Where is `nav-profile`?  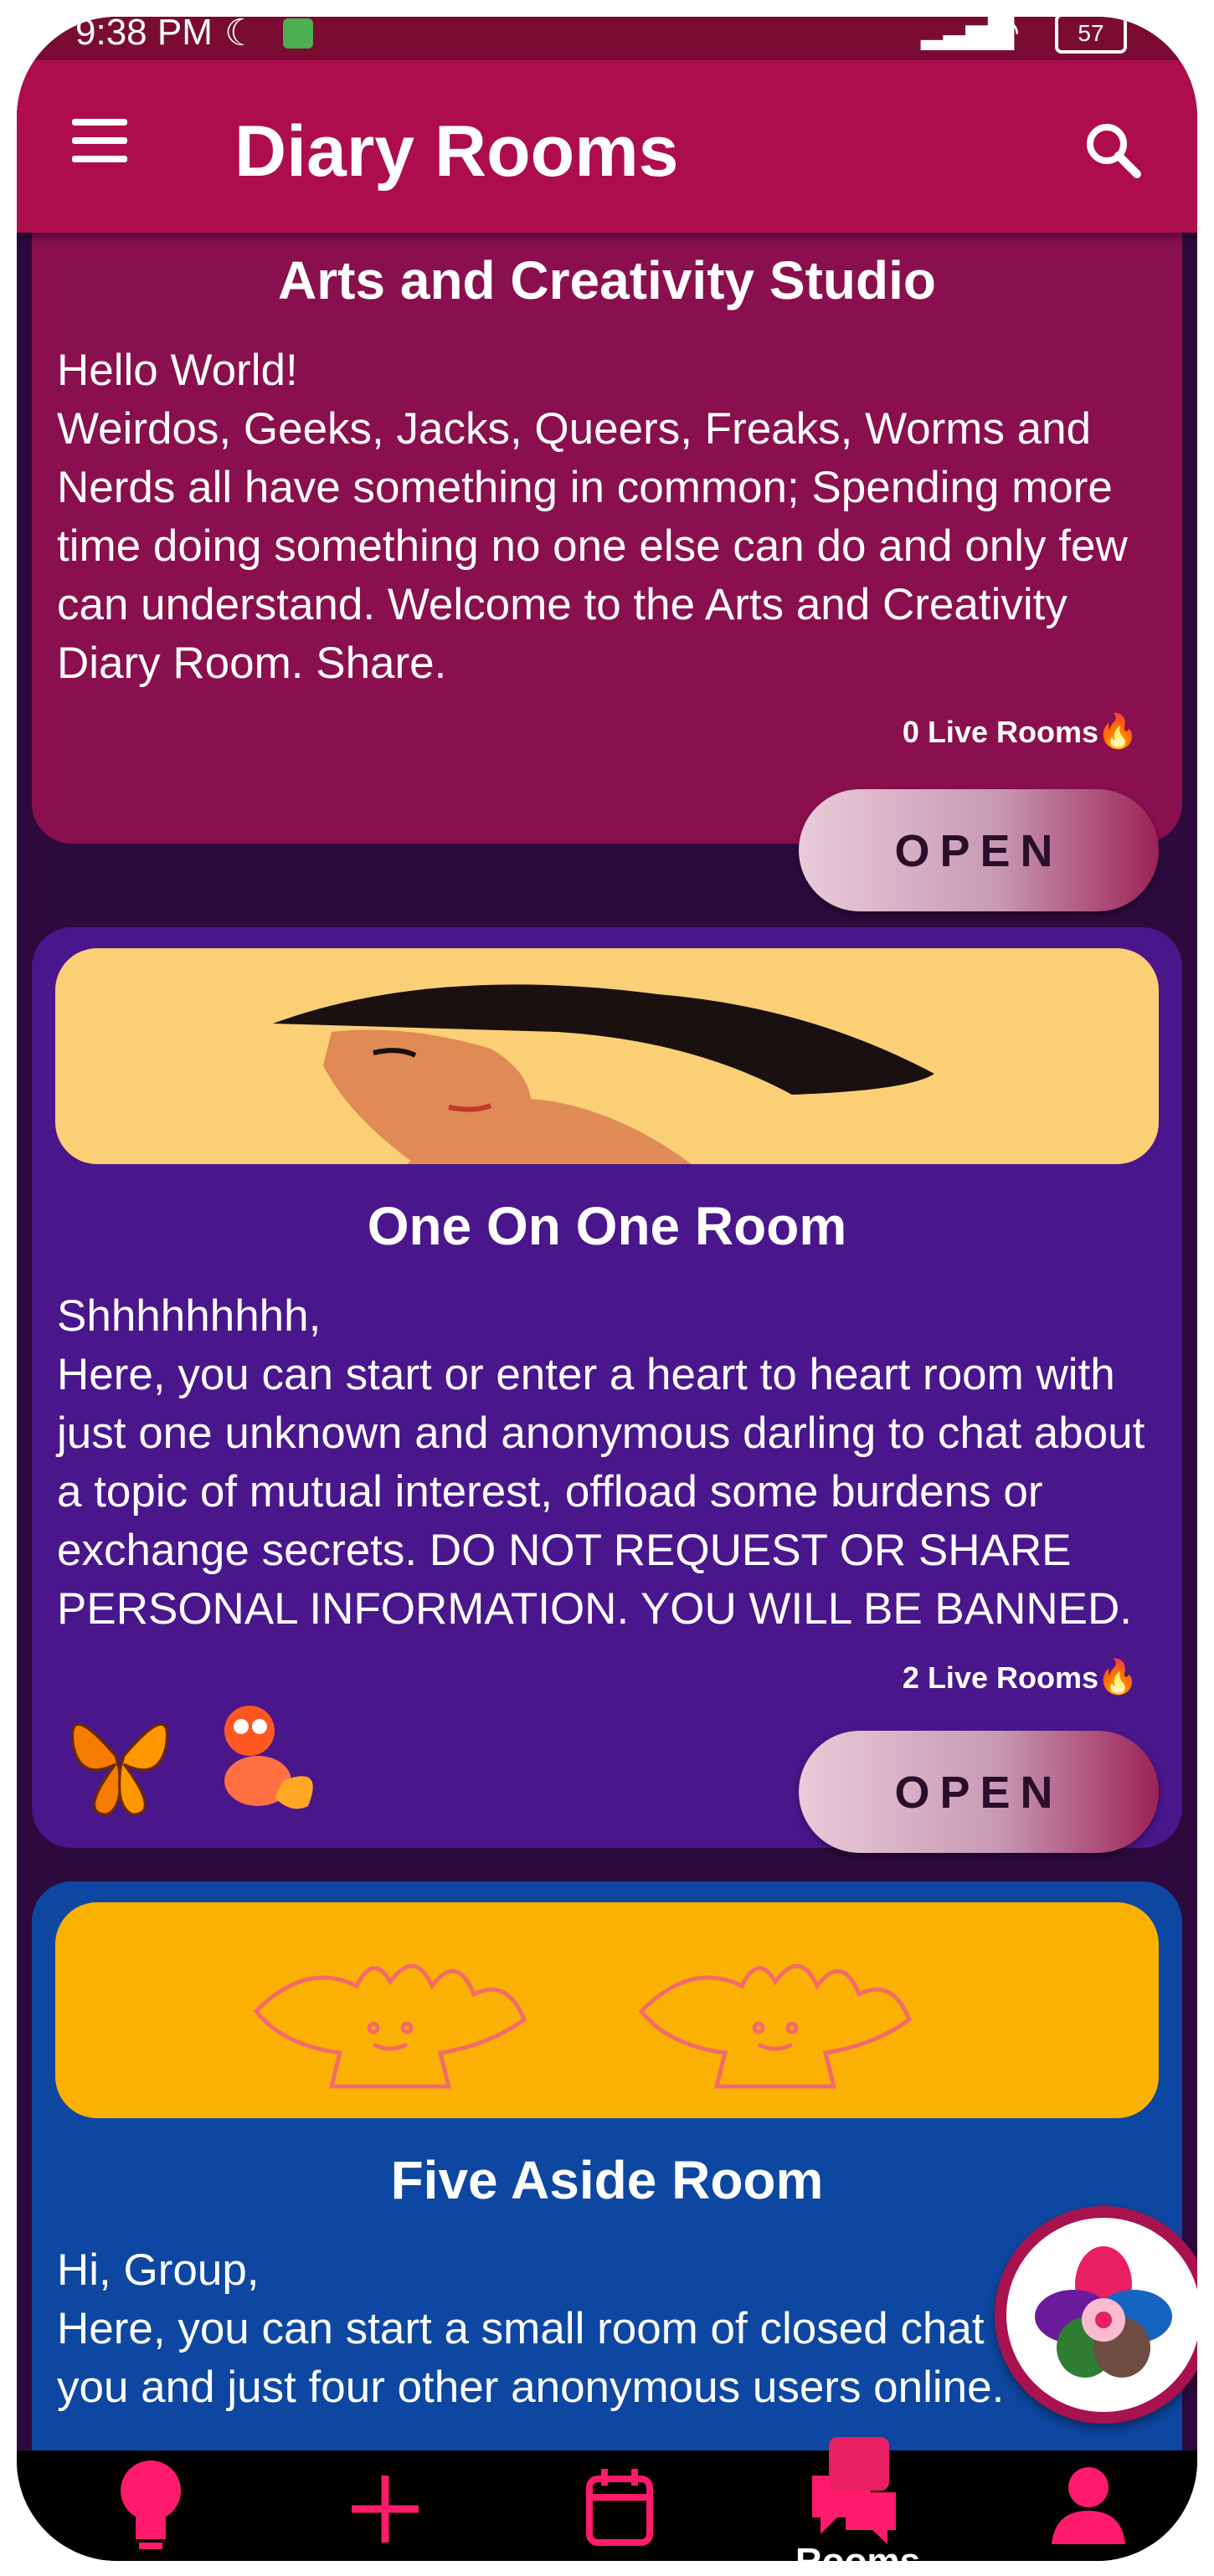 nav-profile is located at coordinates (1088, 2505).